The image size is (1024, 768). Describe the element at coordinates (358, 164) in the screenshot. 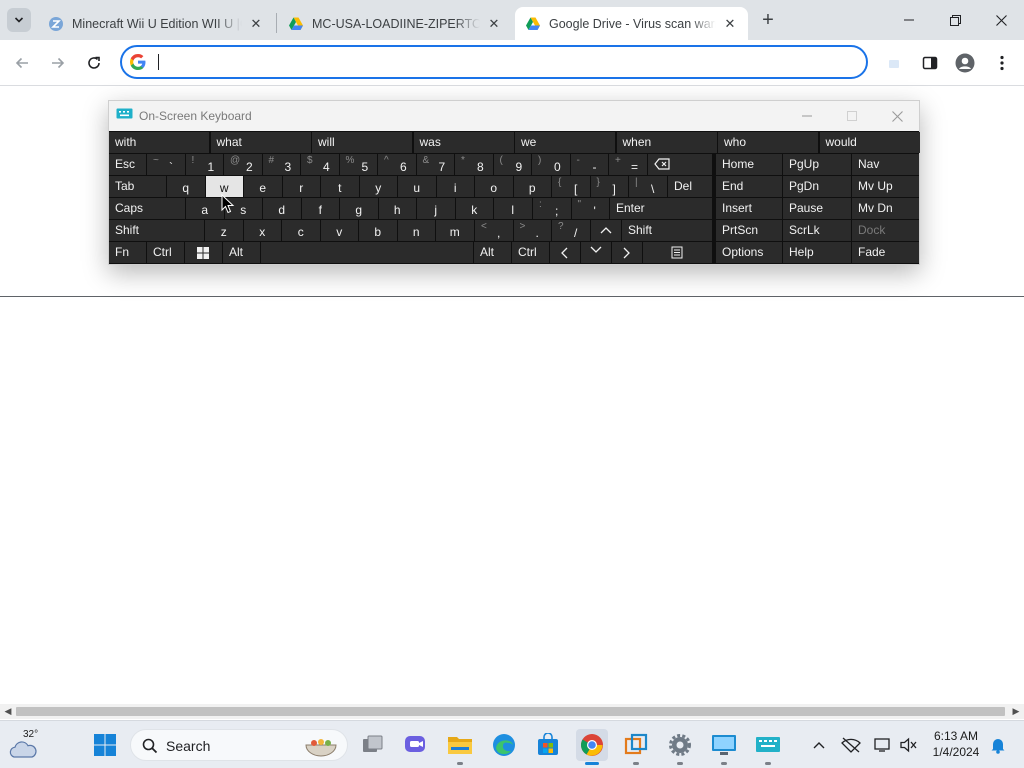

I see `key-5: % 5` at that location.